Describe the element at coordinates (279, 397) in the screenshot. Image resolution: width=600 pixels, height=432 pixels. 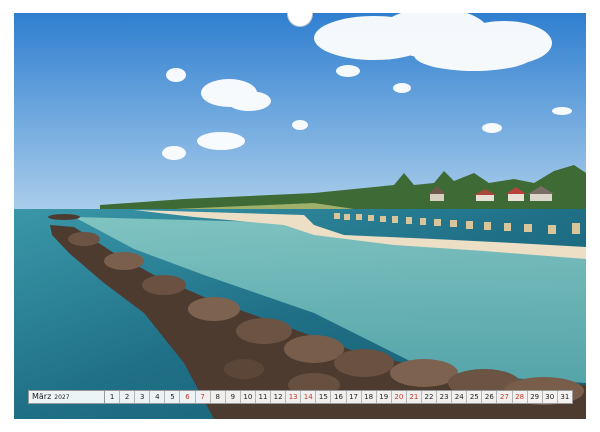
I see `calendar-day: 12` at that location.